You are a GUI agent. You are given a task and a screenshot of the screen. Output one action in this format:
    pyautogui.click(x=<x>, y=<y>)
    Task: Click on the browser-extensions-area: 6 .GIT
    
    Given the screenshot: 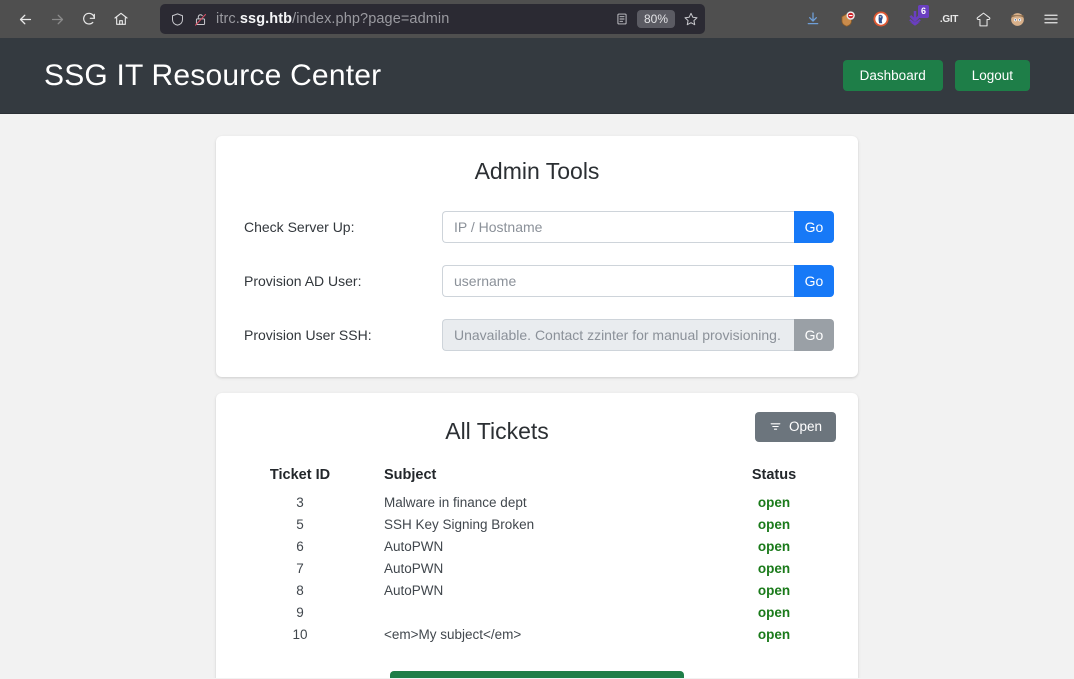 What is the action you would take?
    pyautogui.click(x=932, y=19)
    